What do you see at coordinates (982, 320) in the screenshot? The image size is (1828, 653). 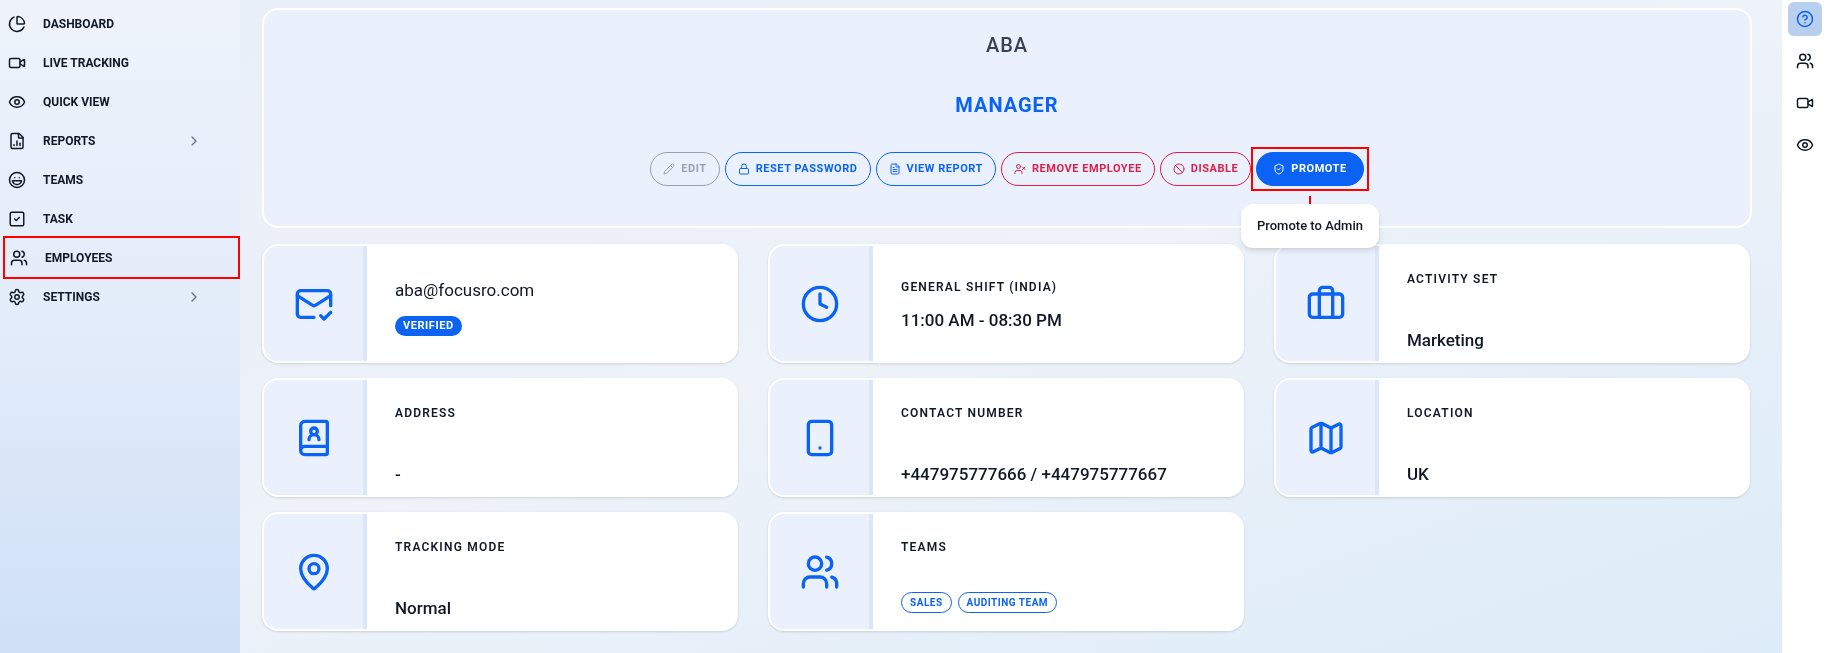 I see `field-value: 11:00 AM - 08:30 PM` at bounding box center [982, 320].